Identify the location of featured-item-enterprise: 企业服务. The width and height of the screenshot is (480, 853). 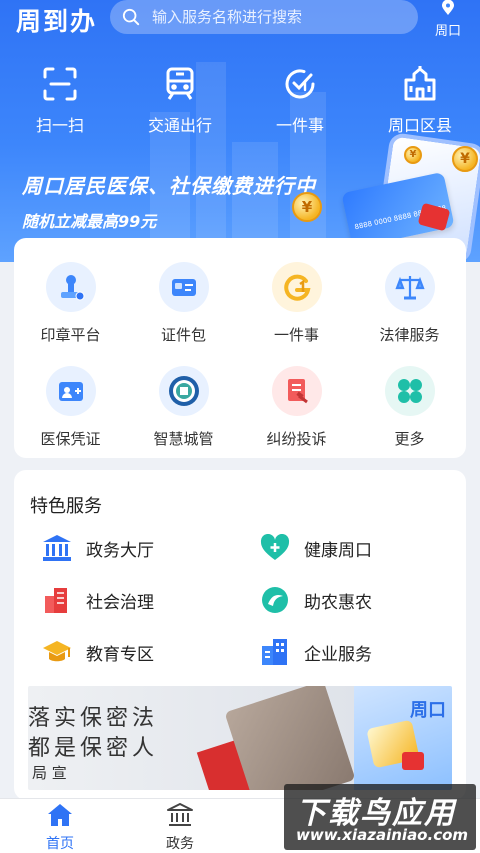
(316, 652).